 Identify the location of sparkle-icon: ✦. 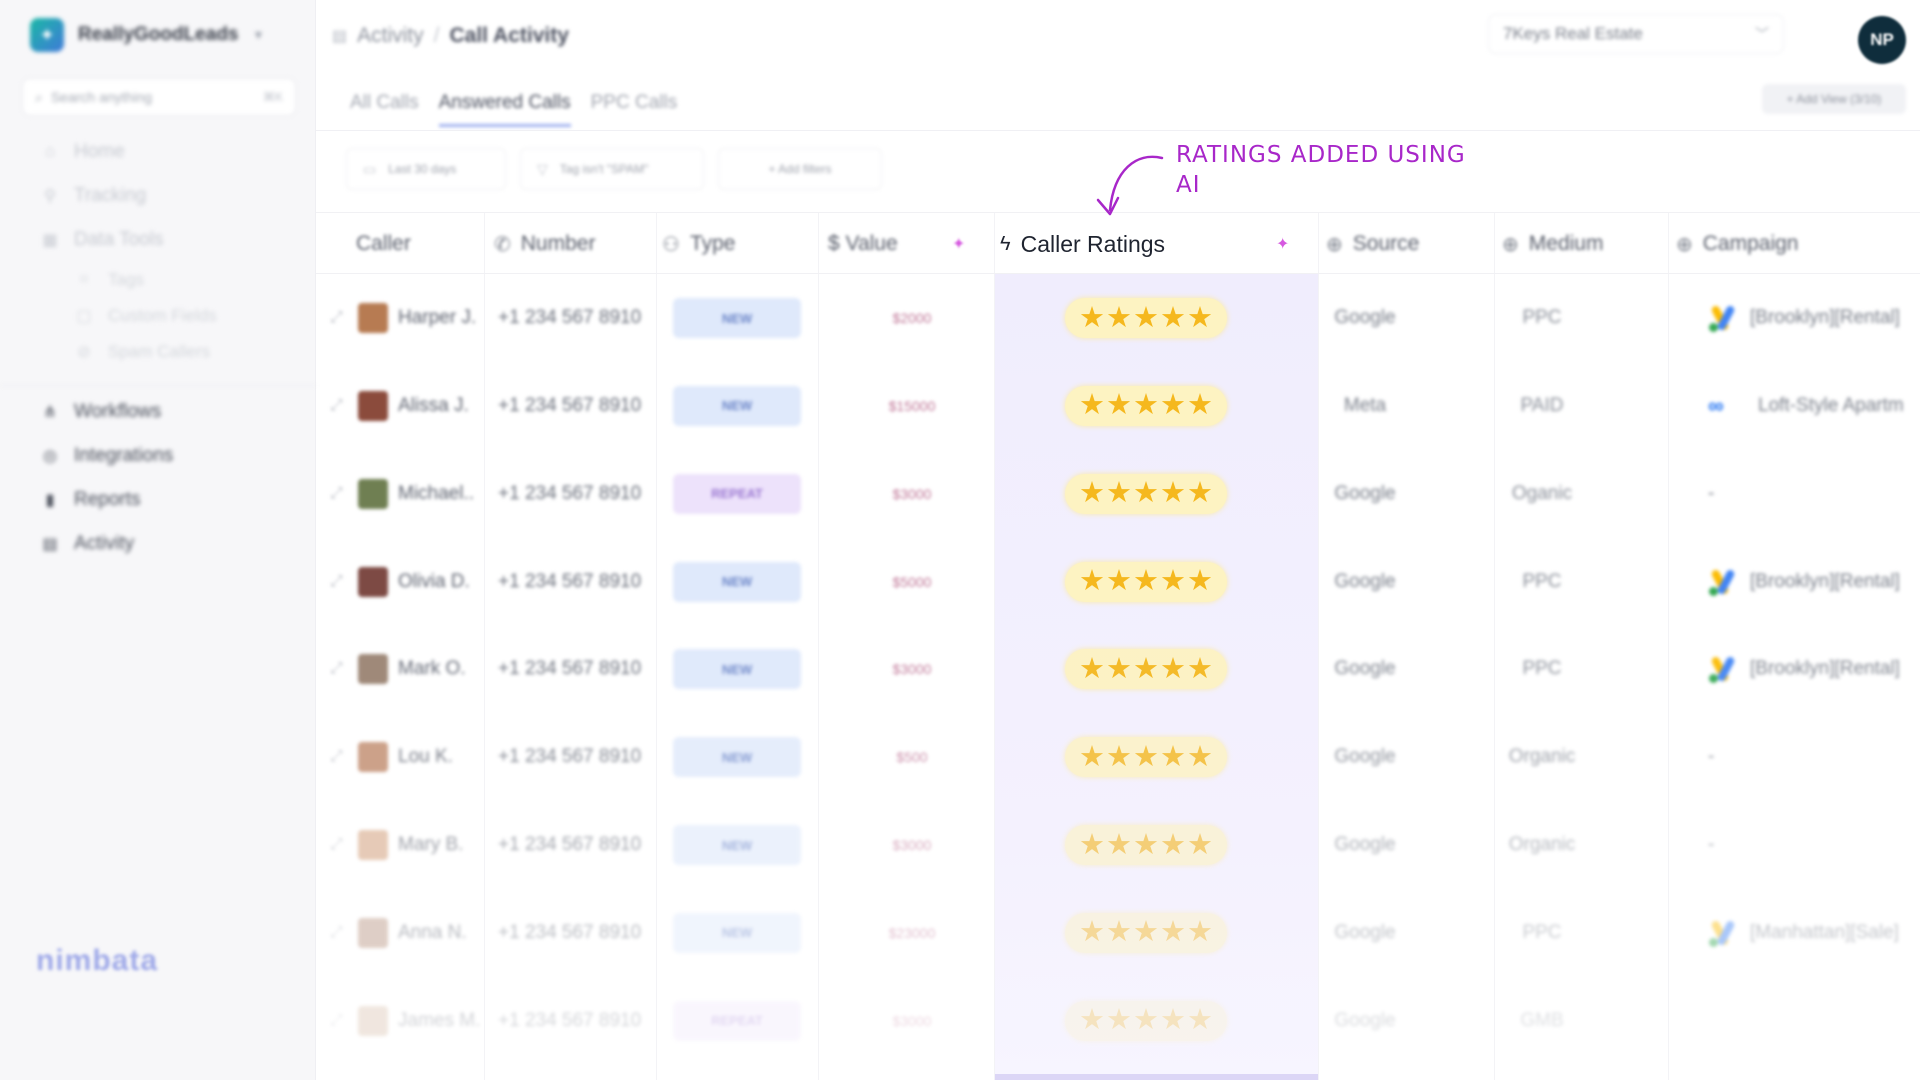
(959, 244).